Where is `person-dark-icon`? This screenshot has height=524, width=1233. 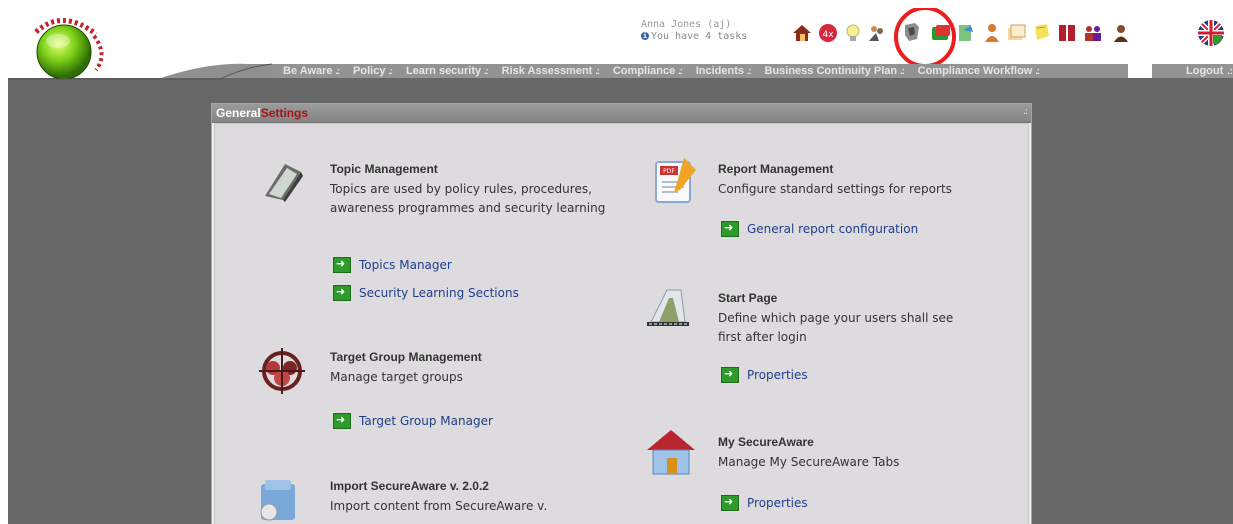 person-dark-icon is located at coordinates (1121, 33).